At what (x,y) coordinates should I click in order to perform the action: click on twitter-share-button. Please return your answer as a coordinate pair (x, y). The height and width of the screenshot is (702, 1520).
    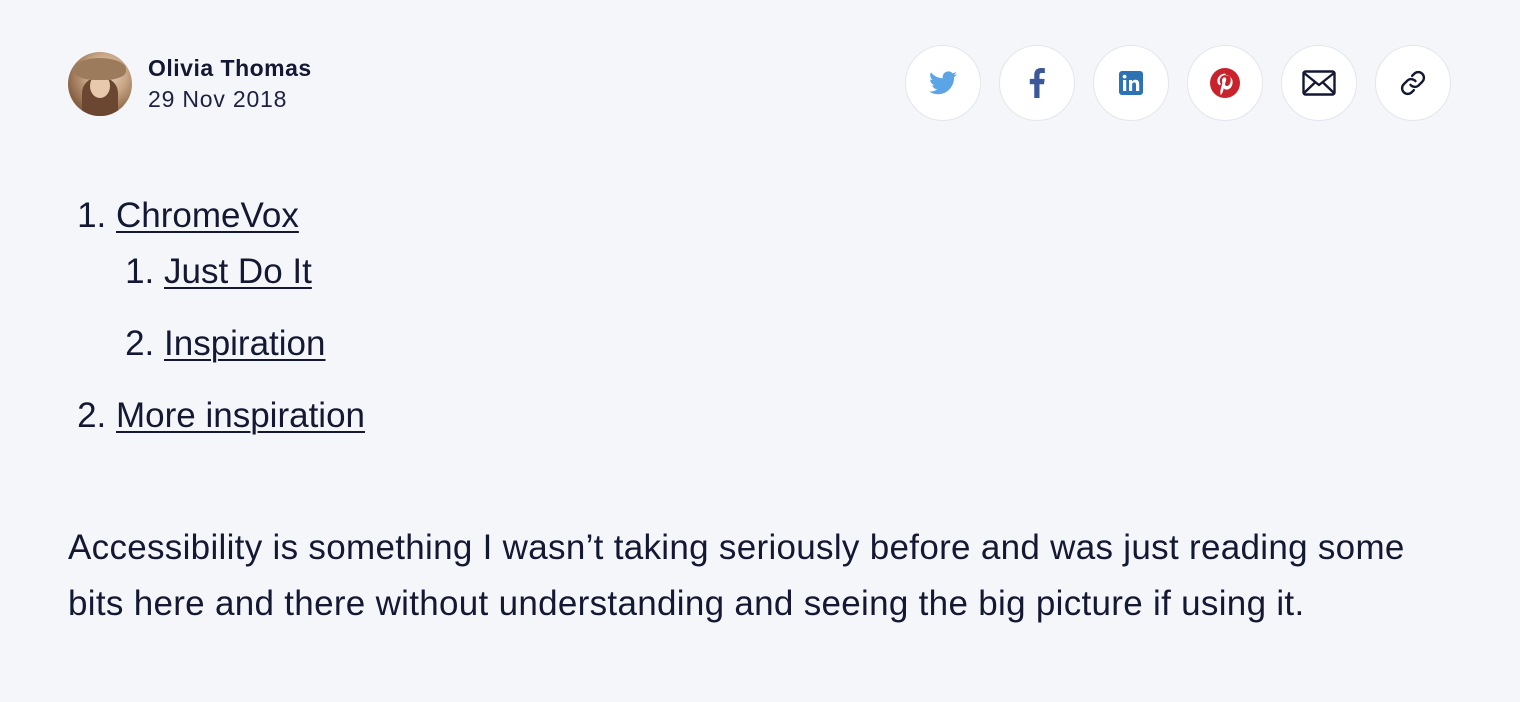
    Looking at the image, I should click on (943, 83).